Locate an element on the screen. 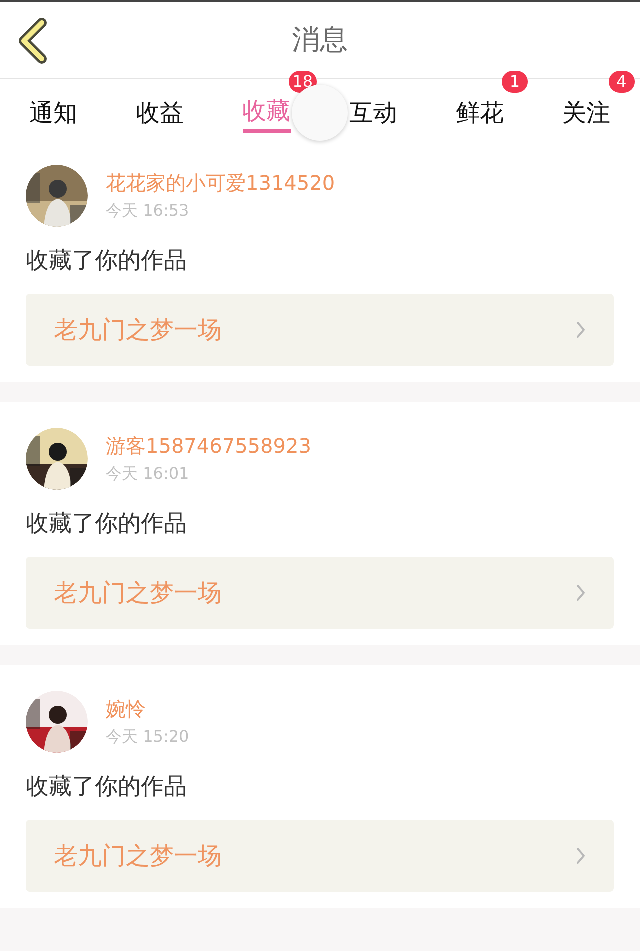 This screenshot has width=640, height=951. tab: 关注 is located at coordinates (586, 106).